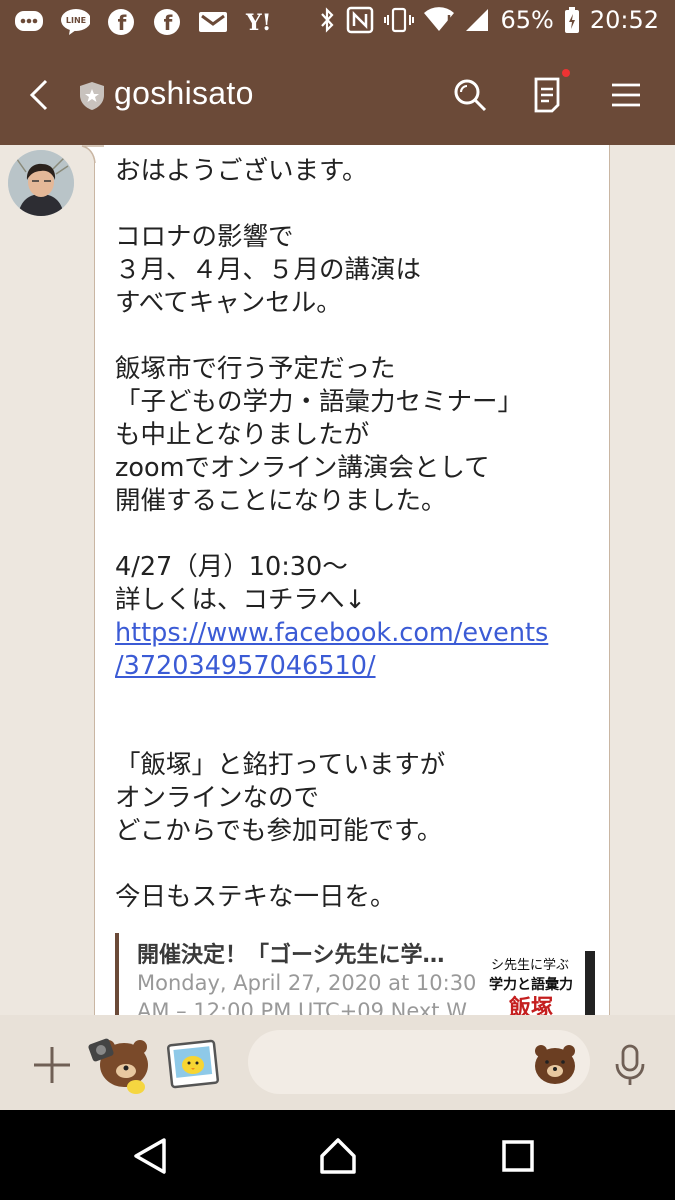  I want to click on message-line: おはようございます。, so click(241, 171).